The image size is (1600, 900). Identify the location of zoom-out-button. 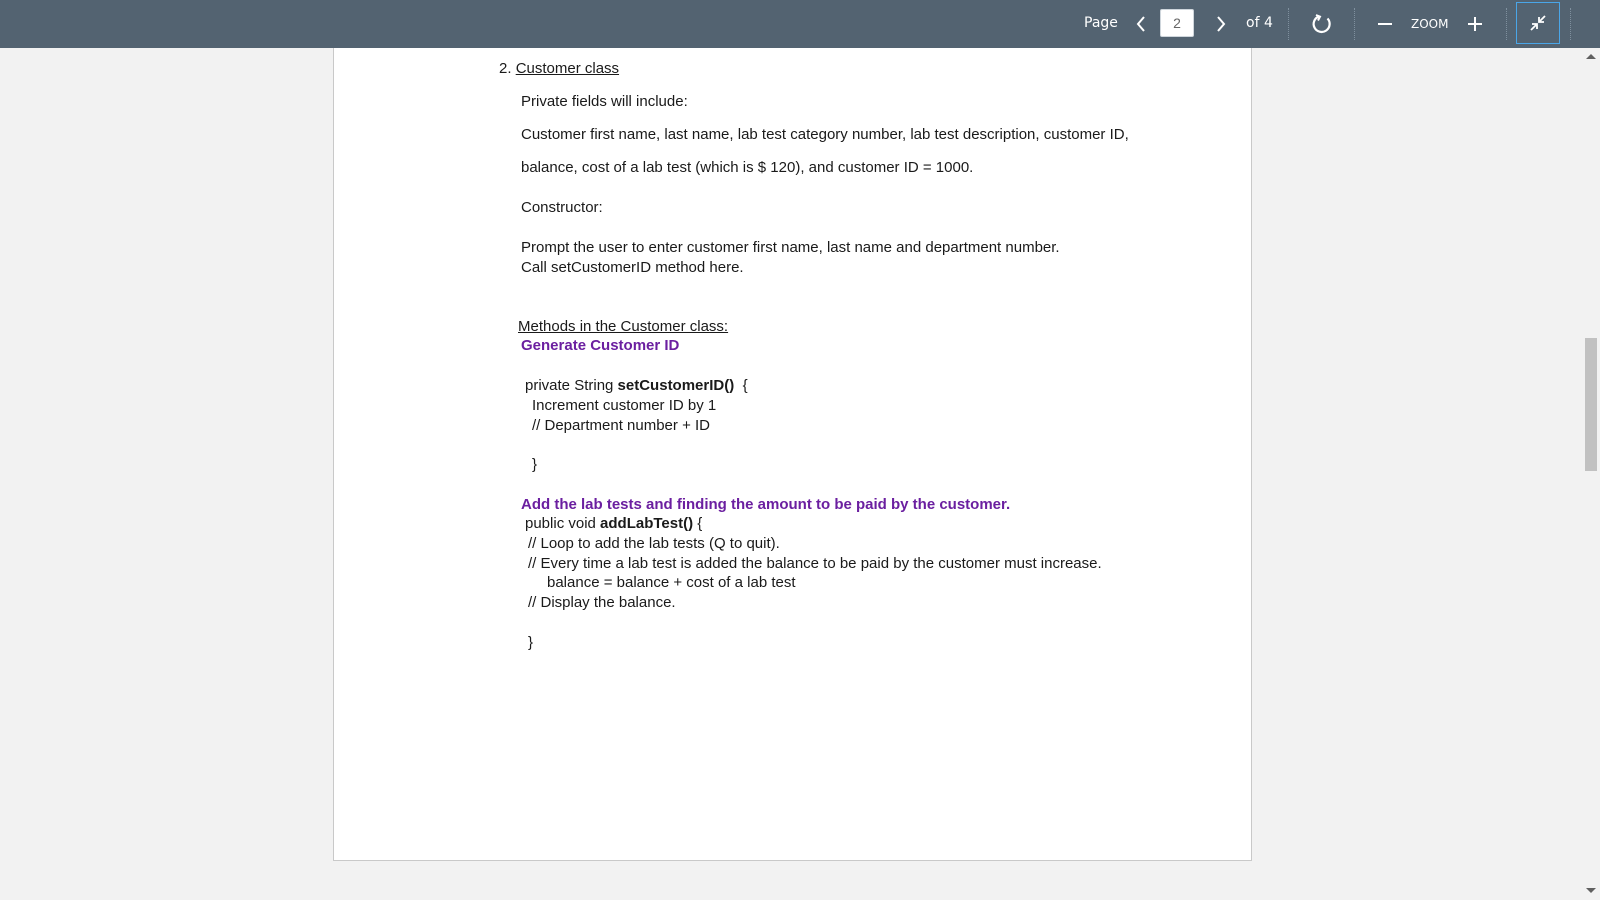
(1385, 24).